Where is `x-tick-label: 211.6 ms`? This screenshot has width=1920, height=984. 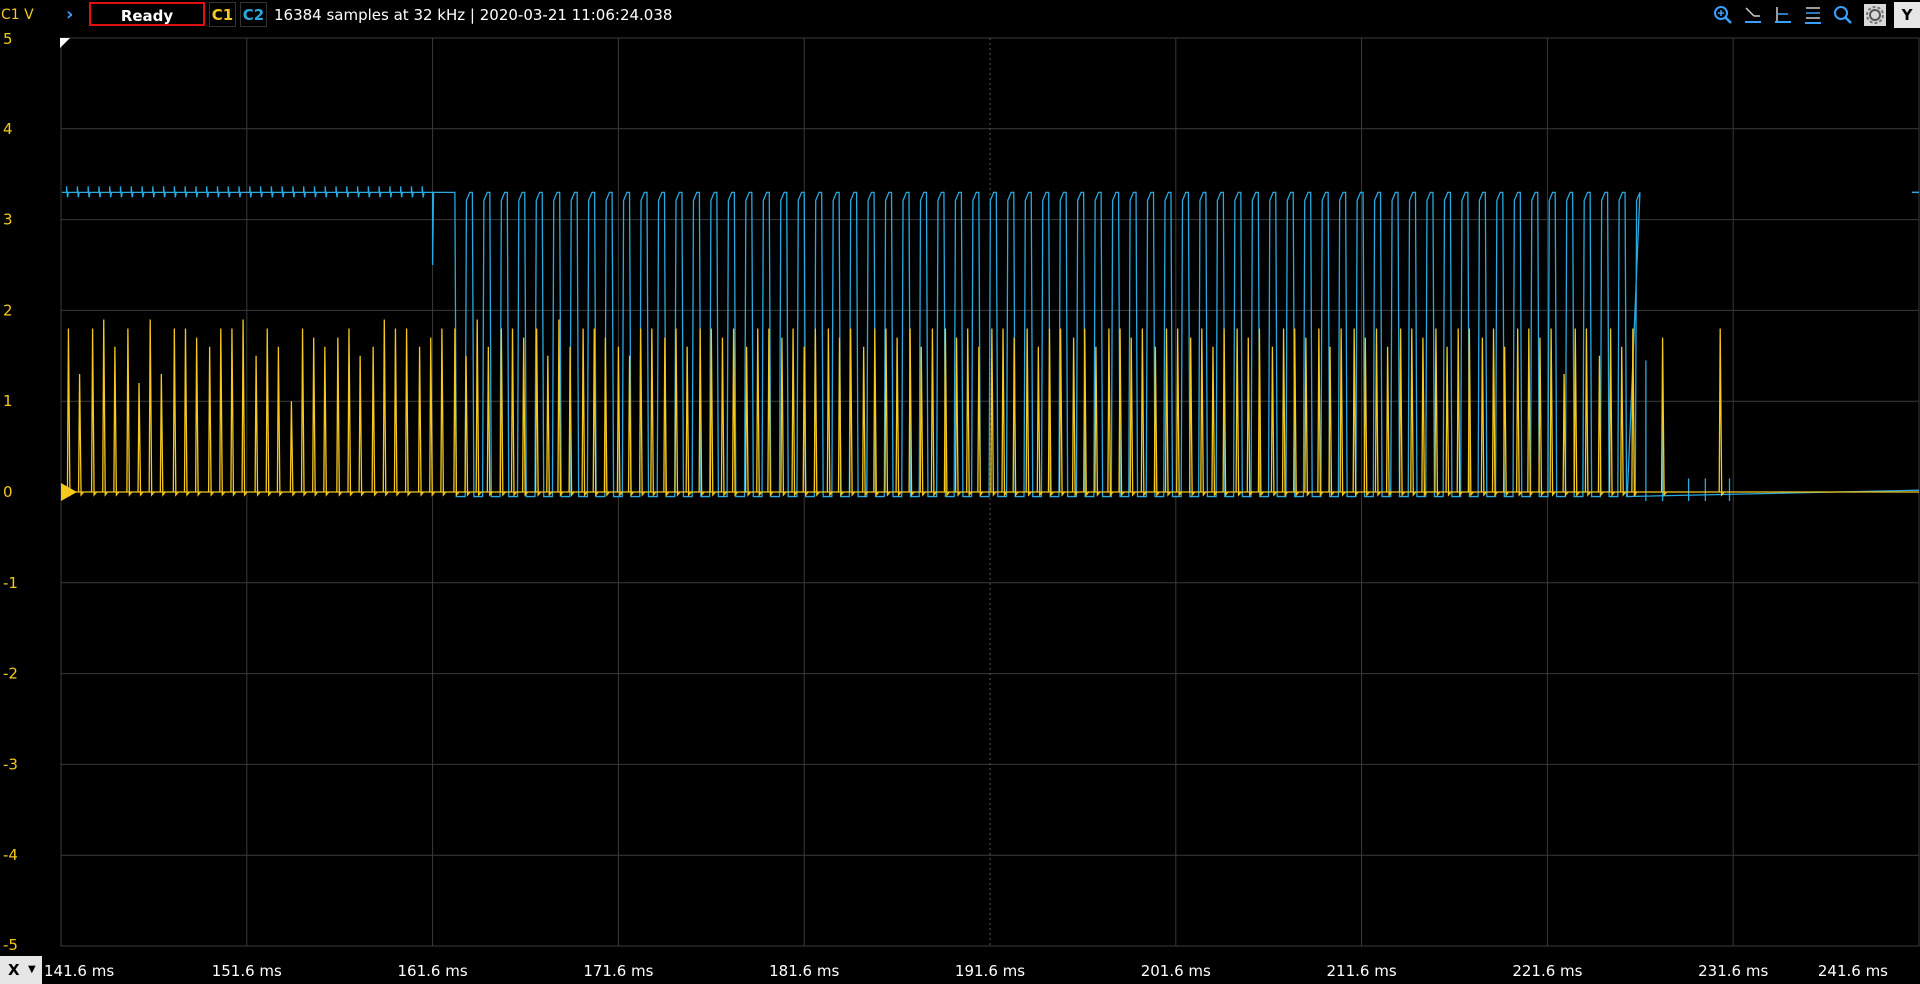
x-tick-label: 211.6 ms is located at coordinates (1362, 971).